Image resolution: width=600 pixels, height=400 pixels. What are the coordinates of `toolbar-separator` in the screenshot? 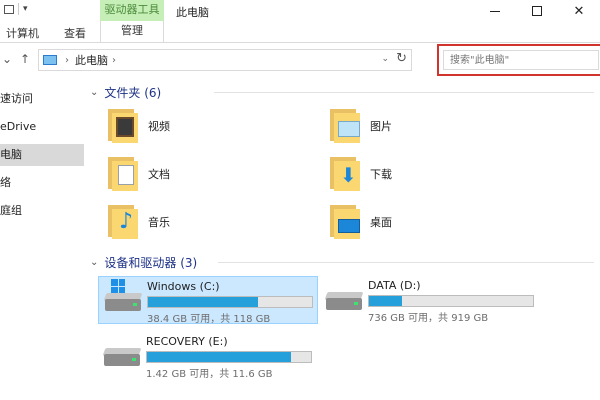 It's located at (18, 9).